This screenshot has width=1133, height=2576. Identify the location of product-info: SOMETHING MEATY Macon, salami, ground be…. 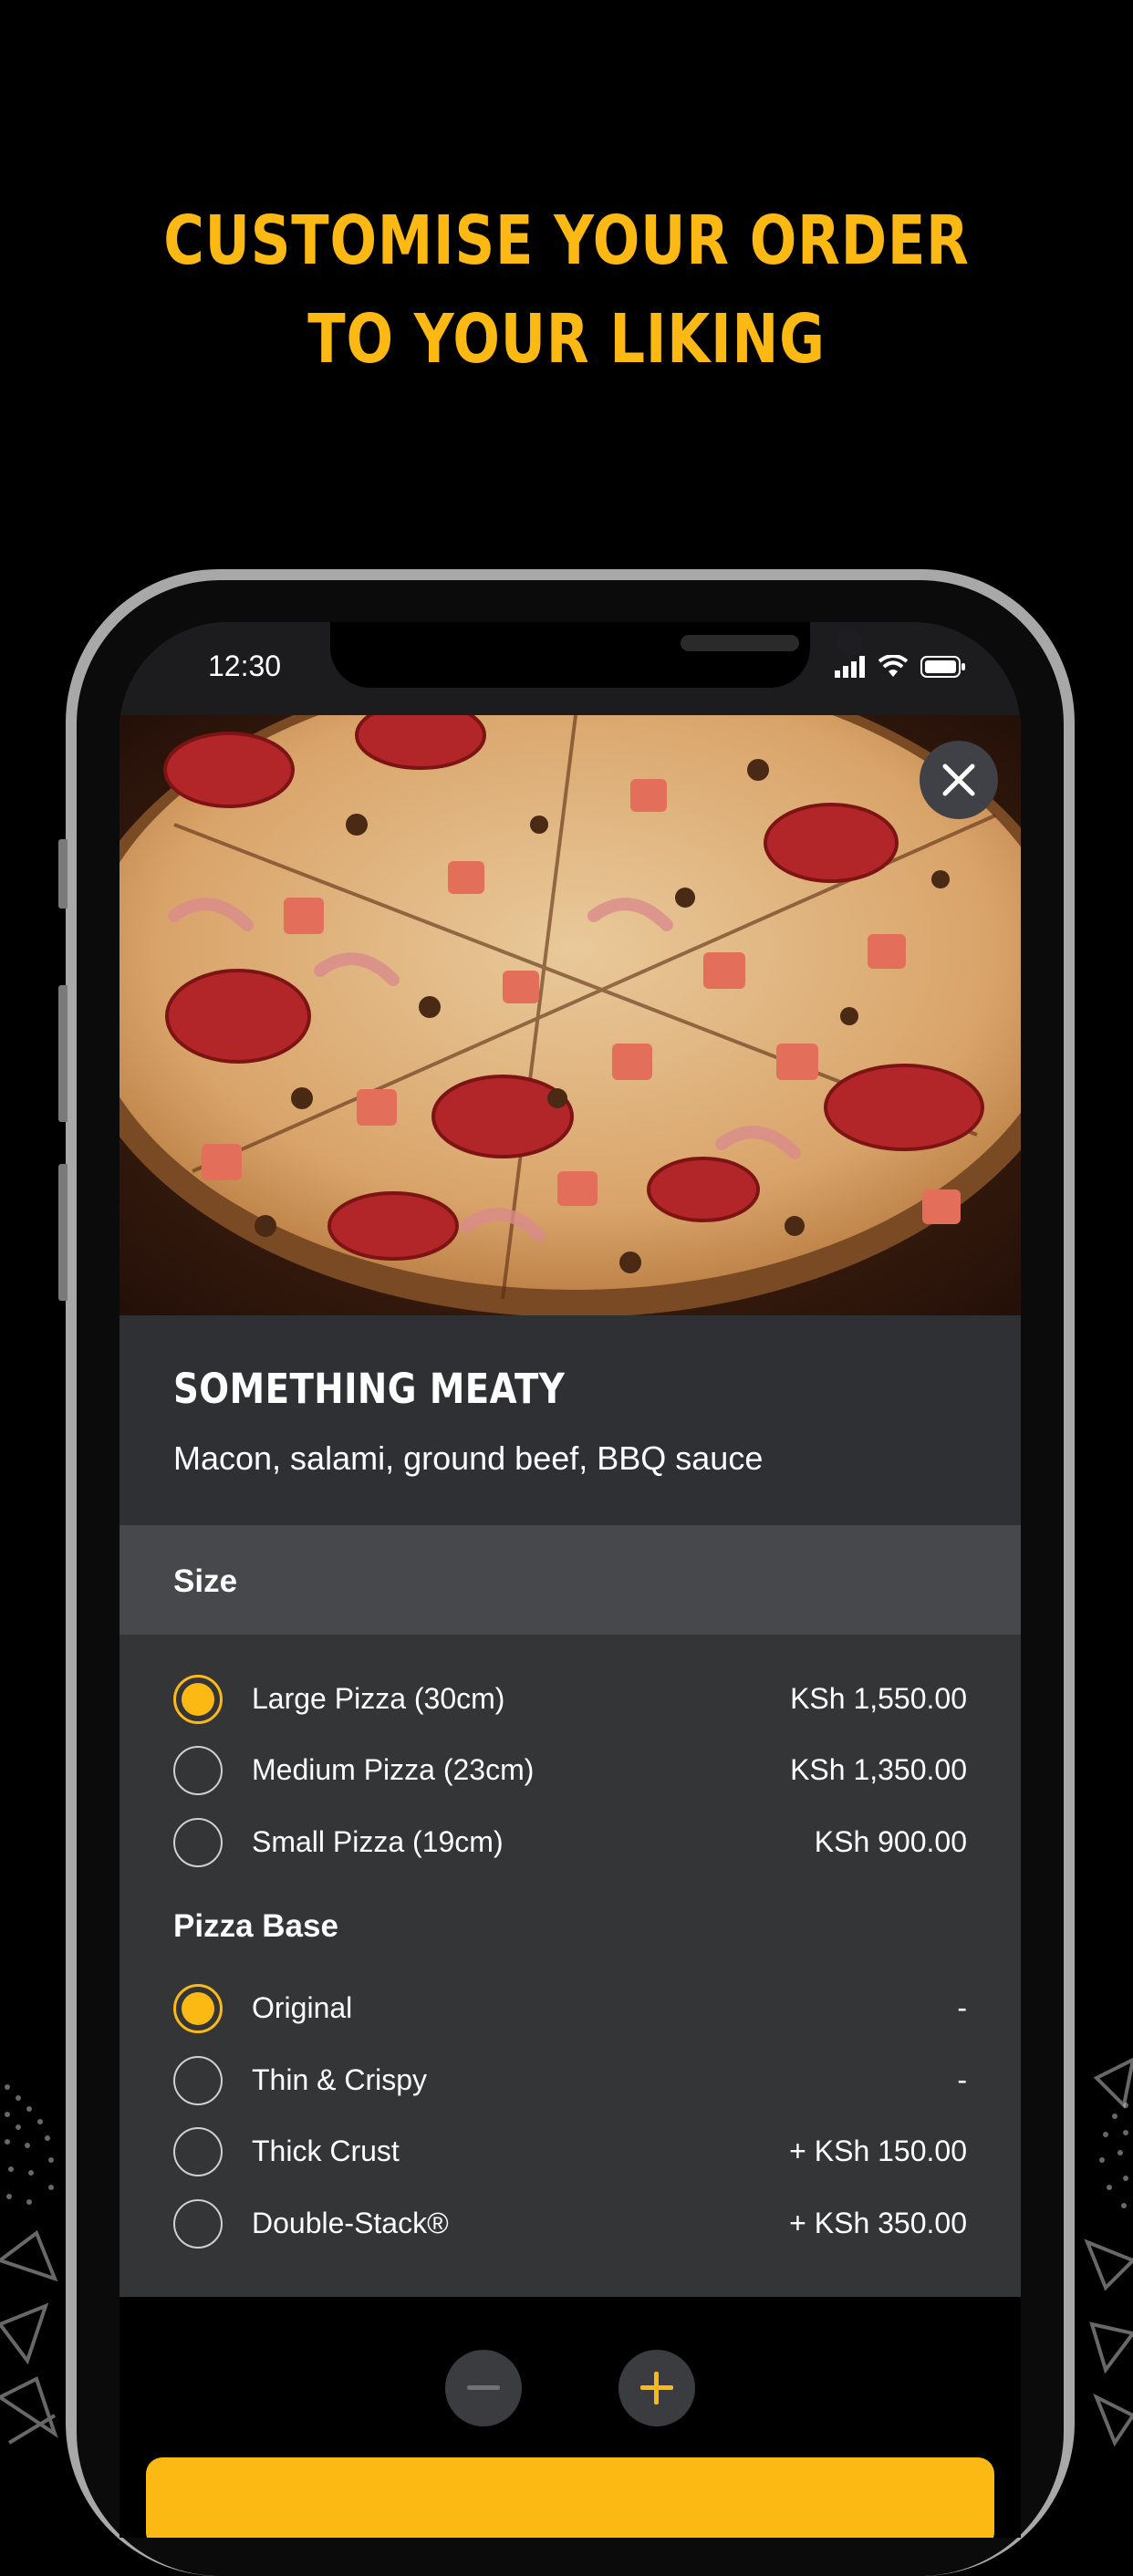
(571, 1421).